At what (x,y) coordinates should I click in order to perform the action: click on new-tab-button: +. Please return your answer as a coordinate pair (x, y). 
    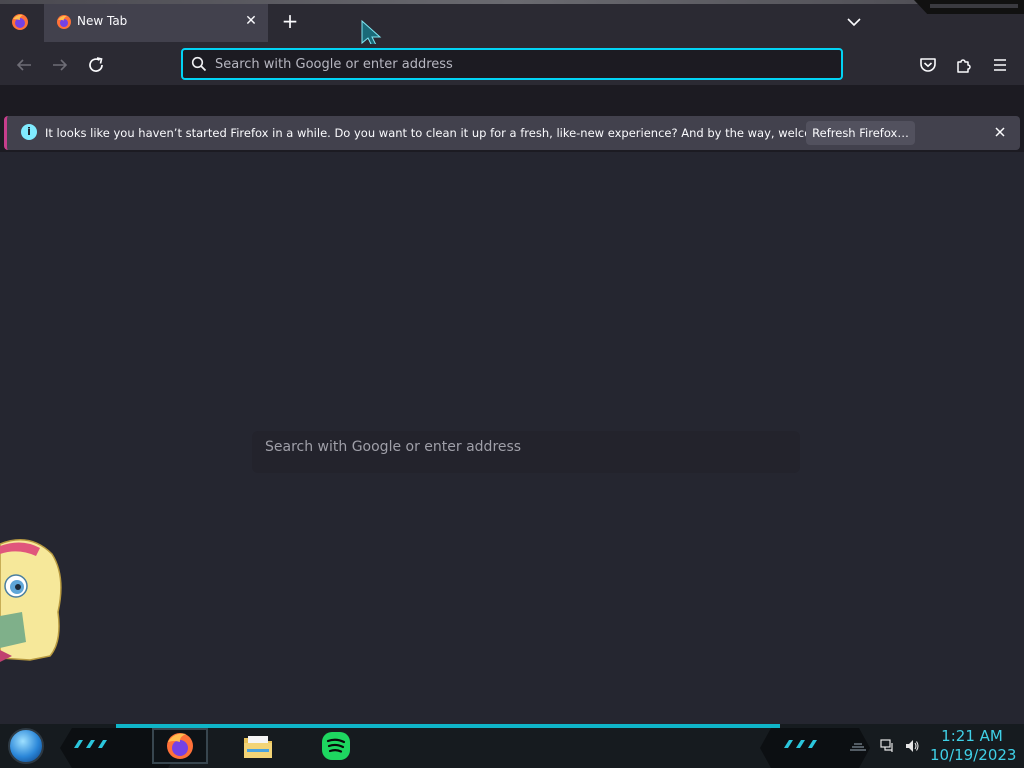
    Looking at the image, I should click on (290, 22).